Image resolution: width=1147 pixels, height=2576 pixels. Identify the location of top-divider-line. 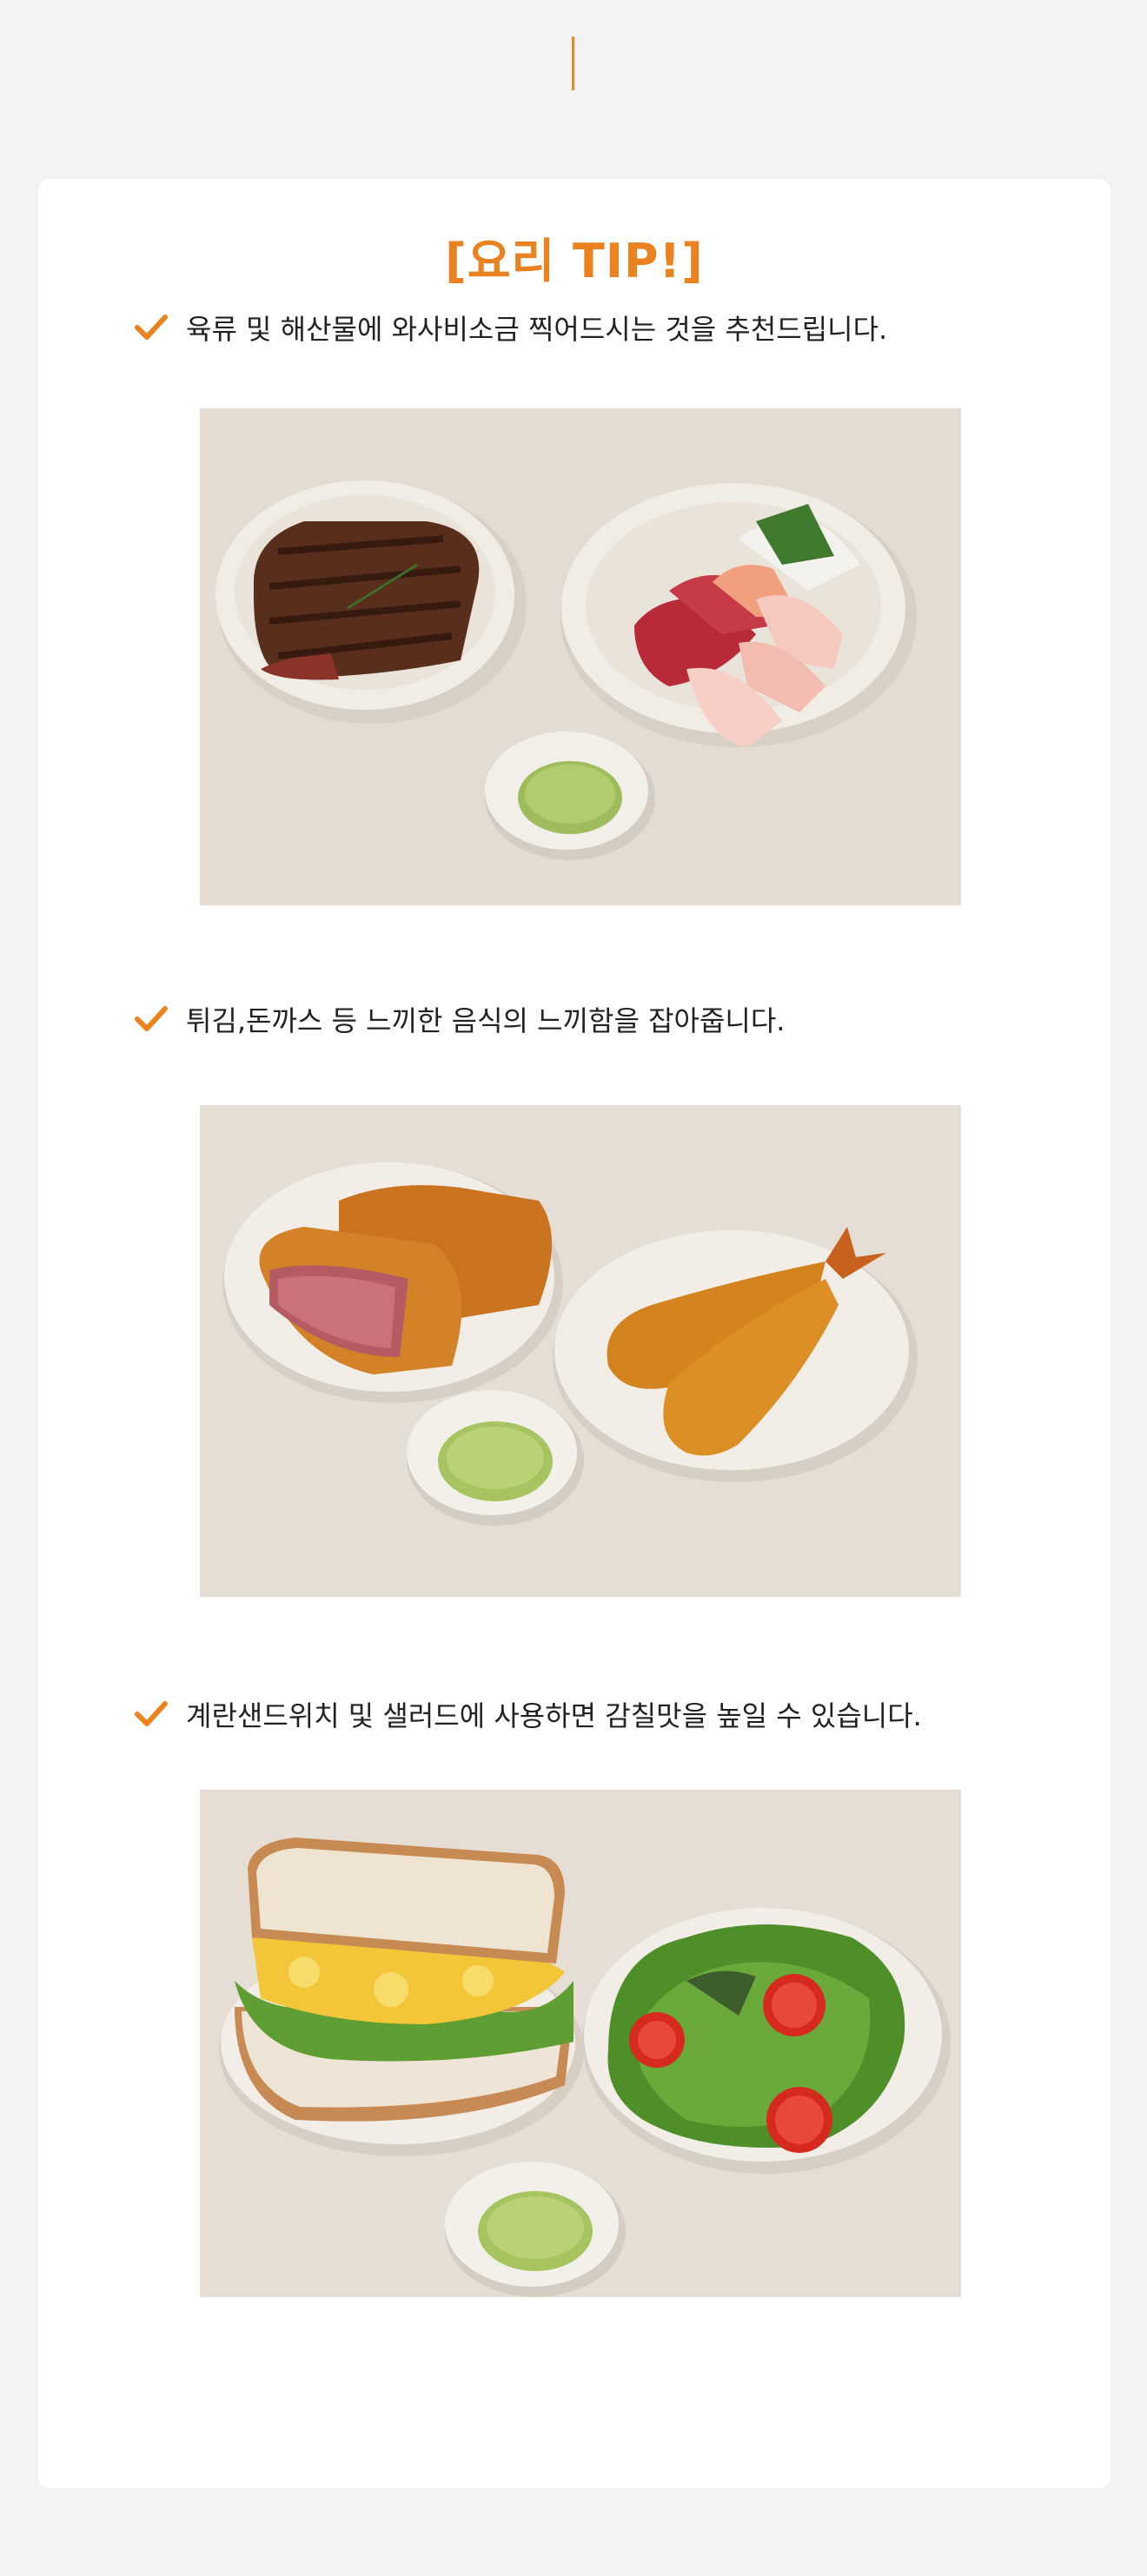
(573, 63).